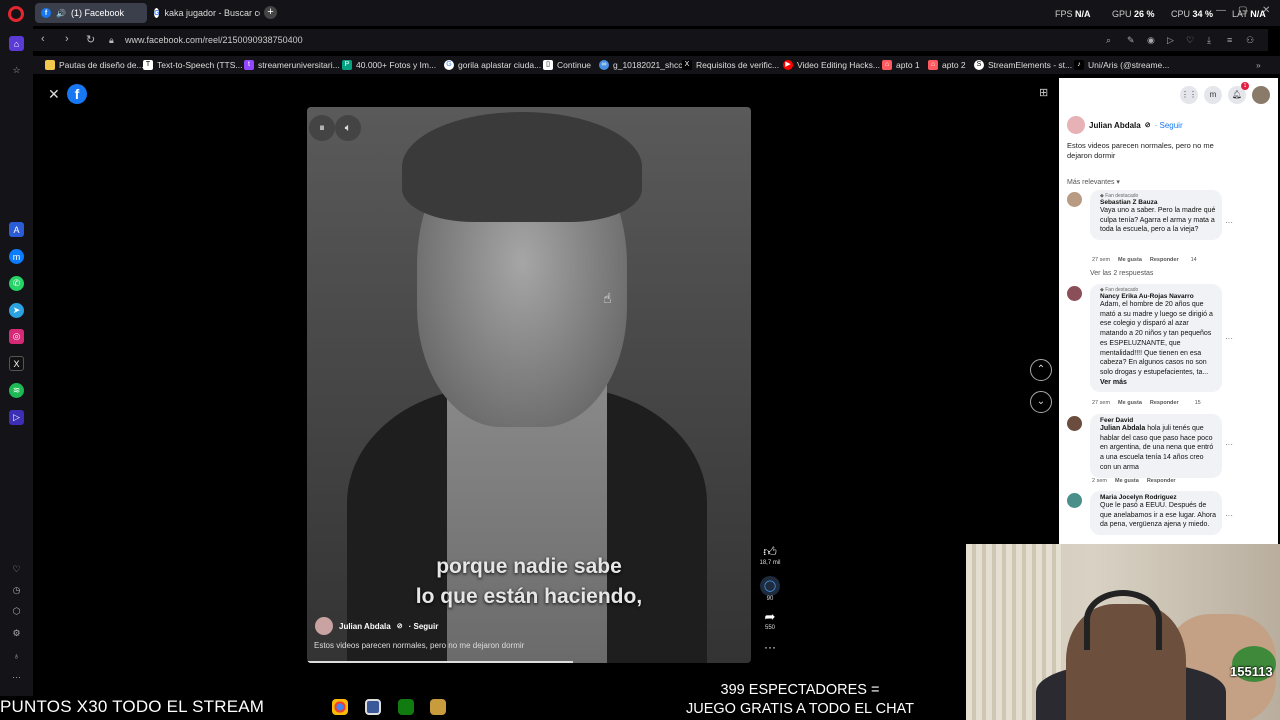 Image resolution: width=1280 pixels, height=720 pixels. What do you see at coordinates (270, 12) in the screenshot?
I see `new-tab-button: +` at bounding box center [270, 12].